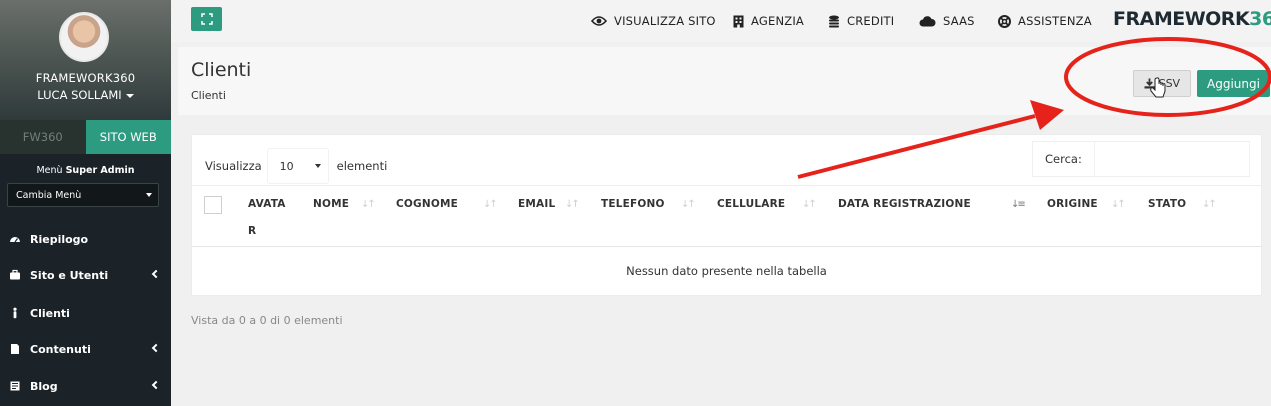 The width and height of the screenshot is (1271, 406). I want to click on nav-saas: SAAS, so click(947, 21).